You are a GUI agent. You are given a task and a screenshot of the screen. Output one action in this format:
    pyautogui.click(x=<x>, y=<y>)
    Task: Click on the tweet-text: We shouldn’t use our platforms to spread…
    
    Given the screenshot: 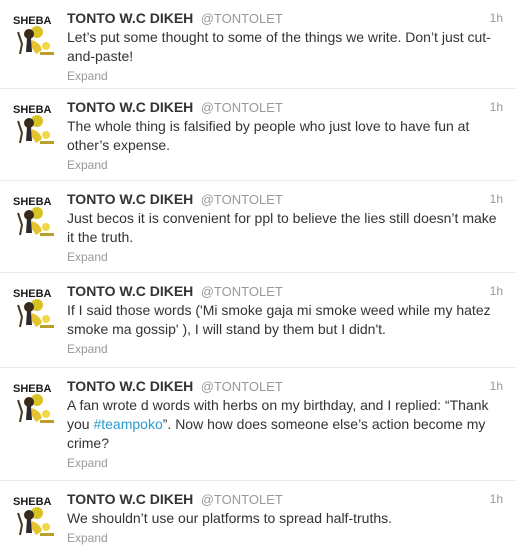 What is the action you would take?
    pyautogui.click(x=230, y=518)
    